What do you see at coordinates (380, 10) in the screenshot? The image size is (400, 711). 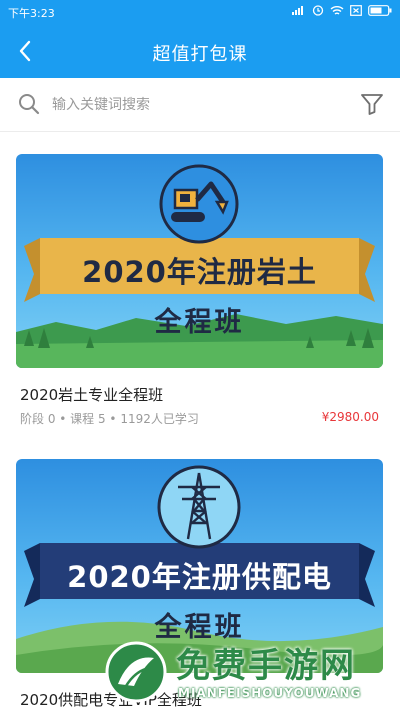 I see `battery-icon` at bounding box center [380, 10].